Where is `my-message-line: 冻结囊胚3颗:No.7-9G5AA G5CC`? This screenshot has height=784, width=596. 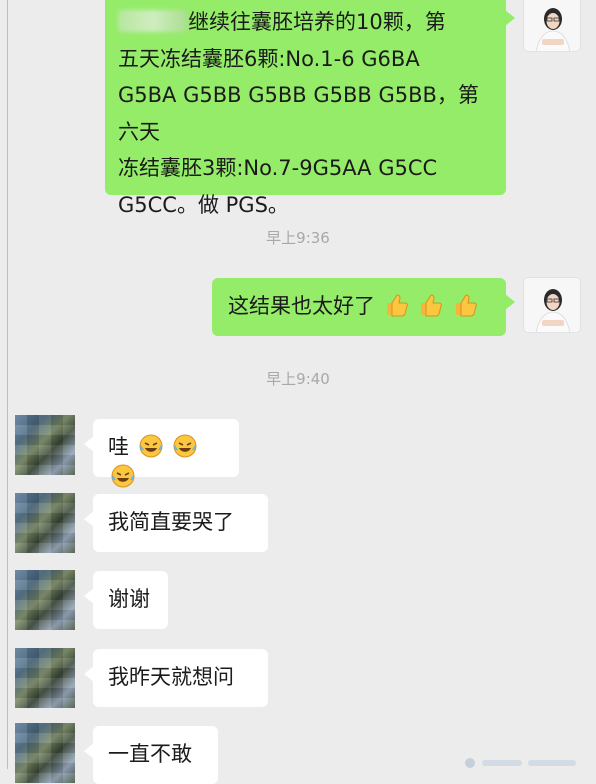 my-message-line: 冻结囊胚3颗:No.7-9G5AA G5CC is located at coordinates (278, 168).